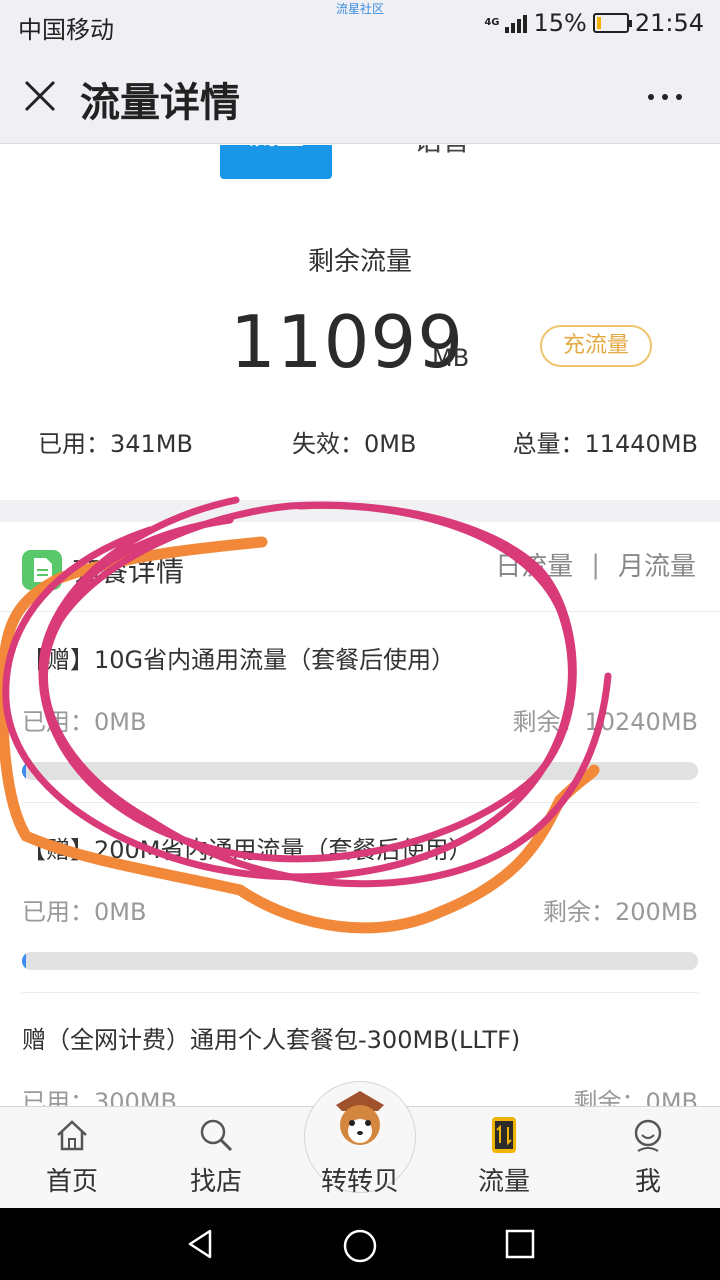 The image size is (720, 1280). I want to click on tab-label: 流量, so click(503, 1182).